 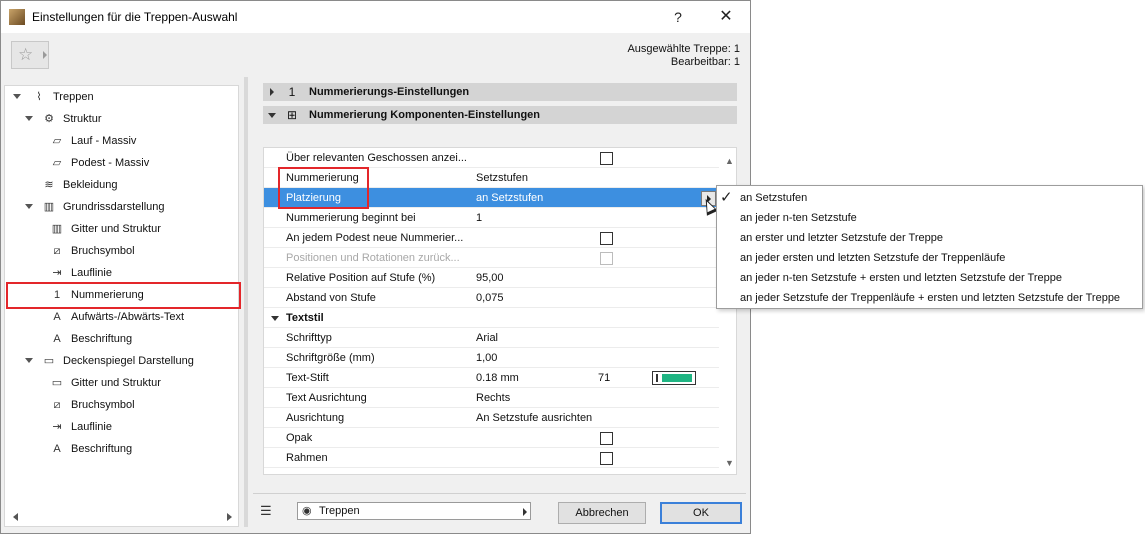 I want to click on highlight-placement-label, so click(x=323, y=188).